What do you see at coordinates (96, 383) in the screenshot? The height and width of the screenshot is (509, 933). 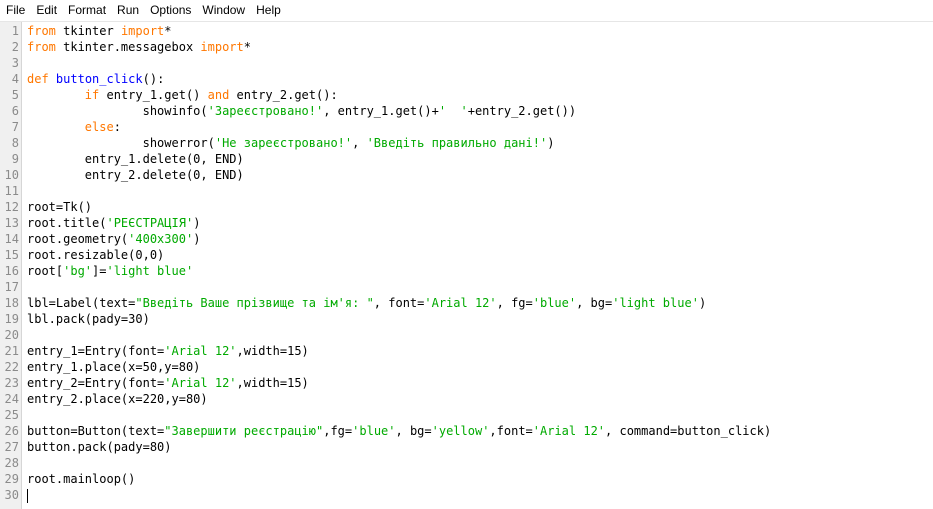 I see `code-token: entry_2=Entry(font=` at bounding box center [96, 383].